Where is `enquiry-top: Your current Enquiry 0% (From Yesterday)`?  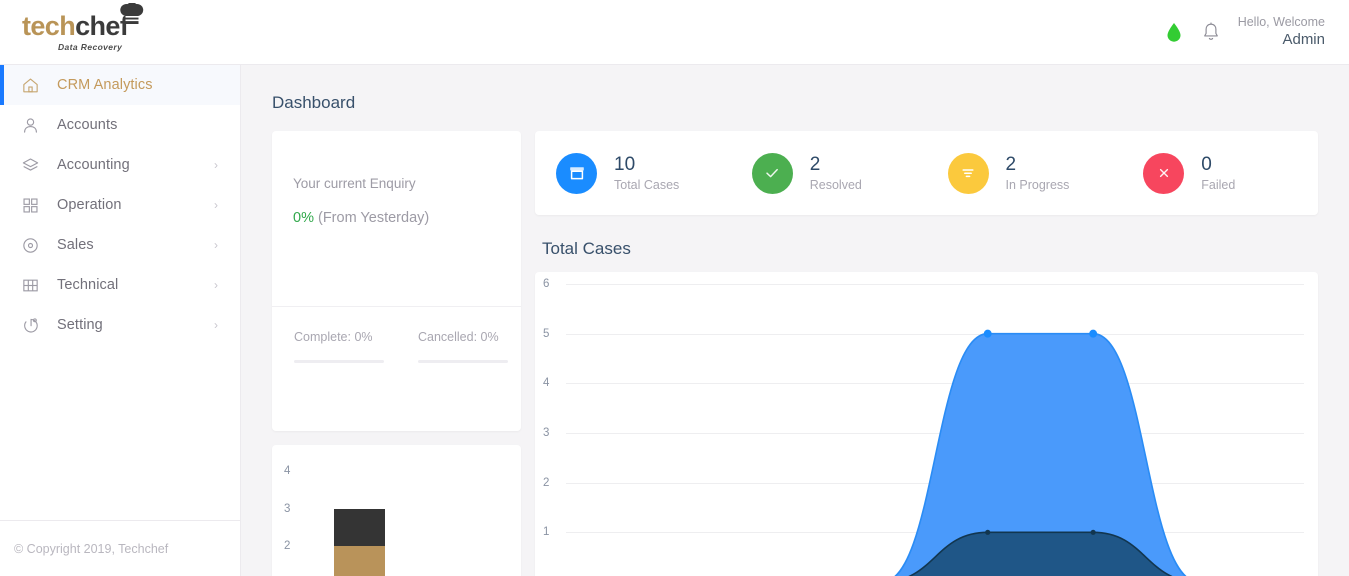
enquiry-top: Your current Enquiry 0% (From Yesterday) is located at coordinates (396, 218).